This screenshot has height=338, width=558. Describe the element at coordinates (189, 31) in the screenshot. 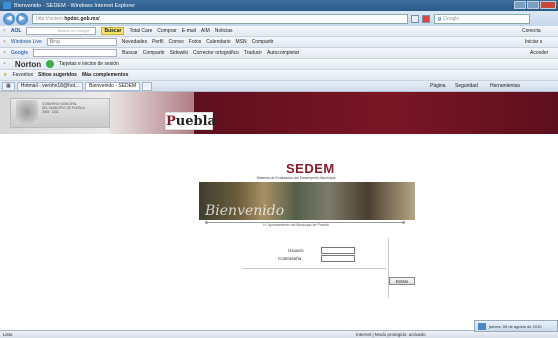

I see `toolbar1-item-2: E-mail` at that location.